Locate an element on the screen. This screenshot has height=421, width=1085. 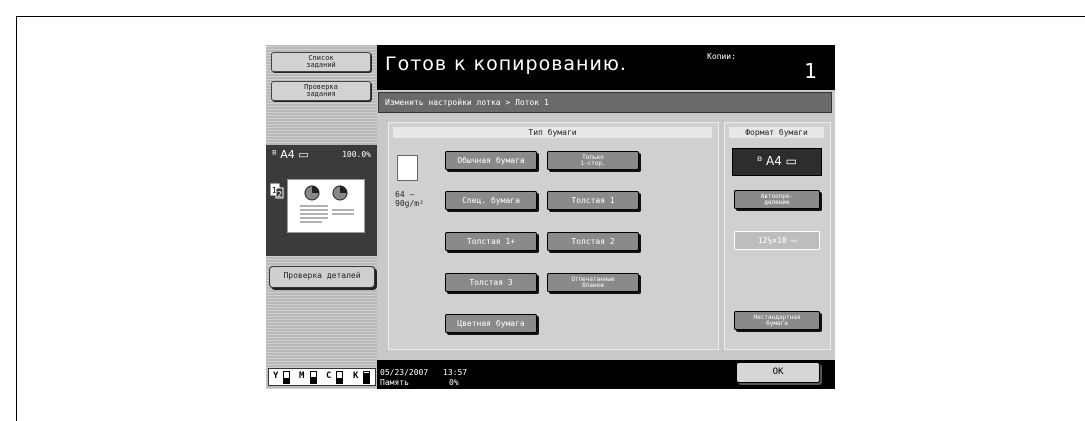
copy-preview: ᴮ A4 ▭ 100.0% 1 2 is located at coordinates (321, 200).